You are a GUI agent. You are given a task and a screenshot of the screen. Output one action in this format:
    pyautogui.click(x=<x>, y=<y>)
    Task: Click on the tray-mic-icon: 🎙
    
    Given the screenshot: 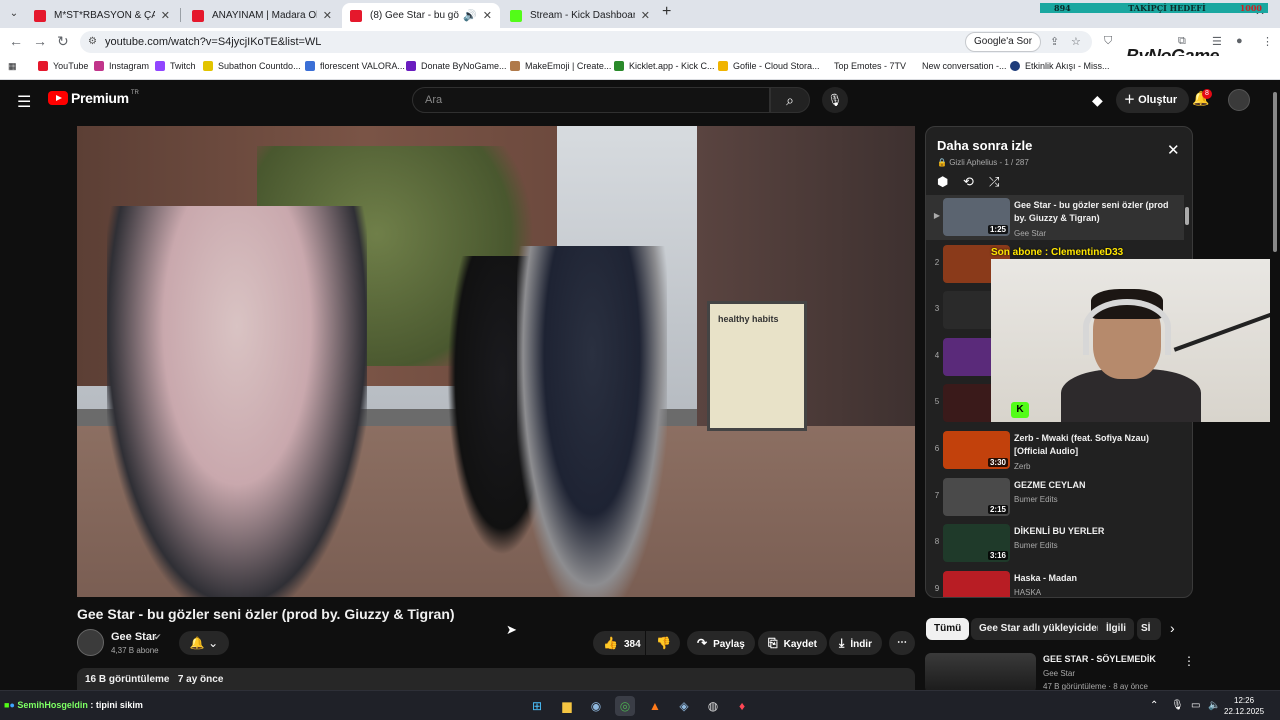 What is the action you would take?
    pyautogui.click(x=1177, y=705)
    